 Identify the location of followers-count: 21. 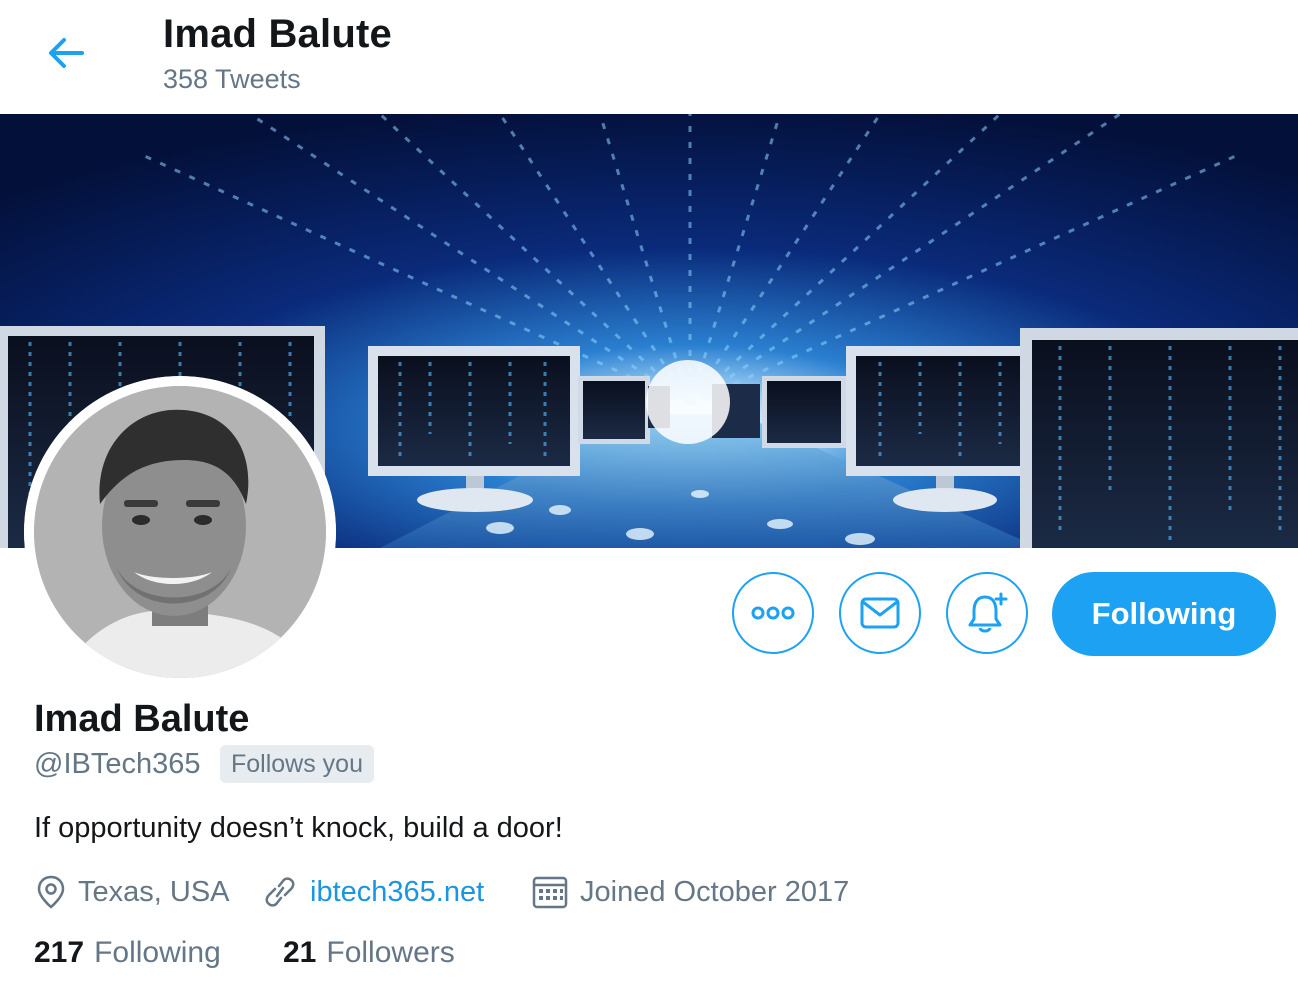
(300, 952).